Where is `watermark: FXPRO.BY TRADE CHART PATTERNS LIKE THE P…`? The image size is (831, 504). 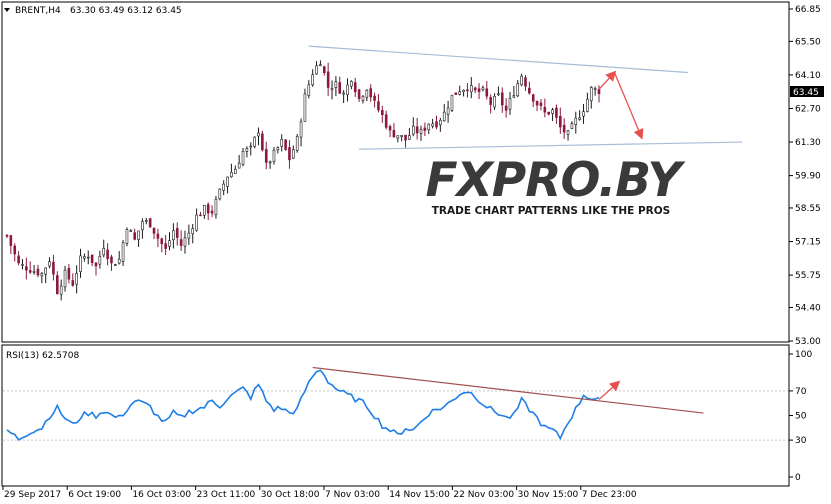 watermark: FXPRO.BY TRADE CHART PATTERNS LIKE THE P… is located at coordinates (556, 185).